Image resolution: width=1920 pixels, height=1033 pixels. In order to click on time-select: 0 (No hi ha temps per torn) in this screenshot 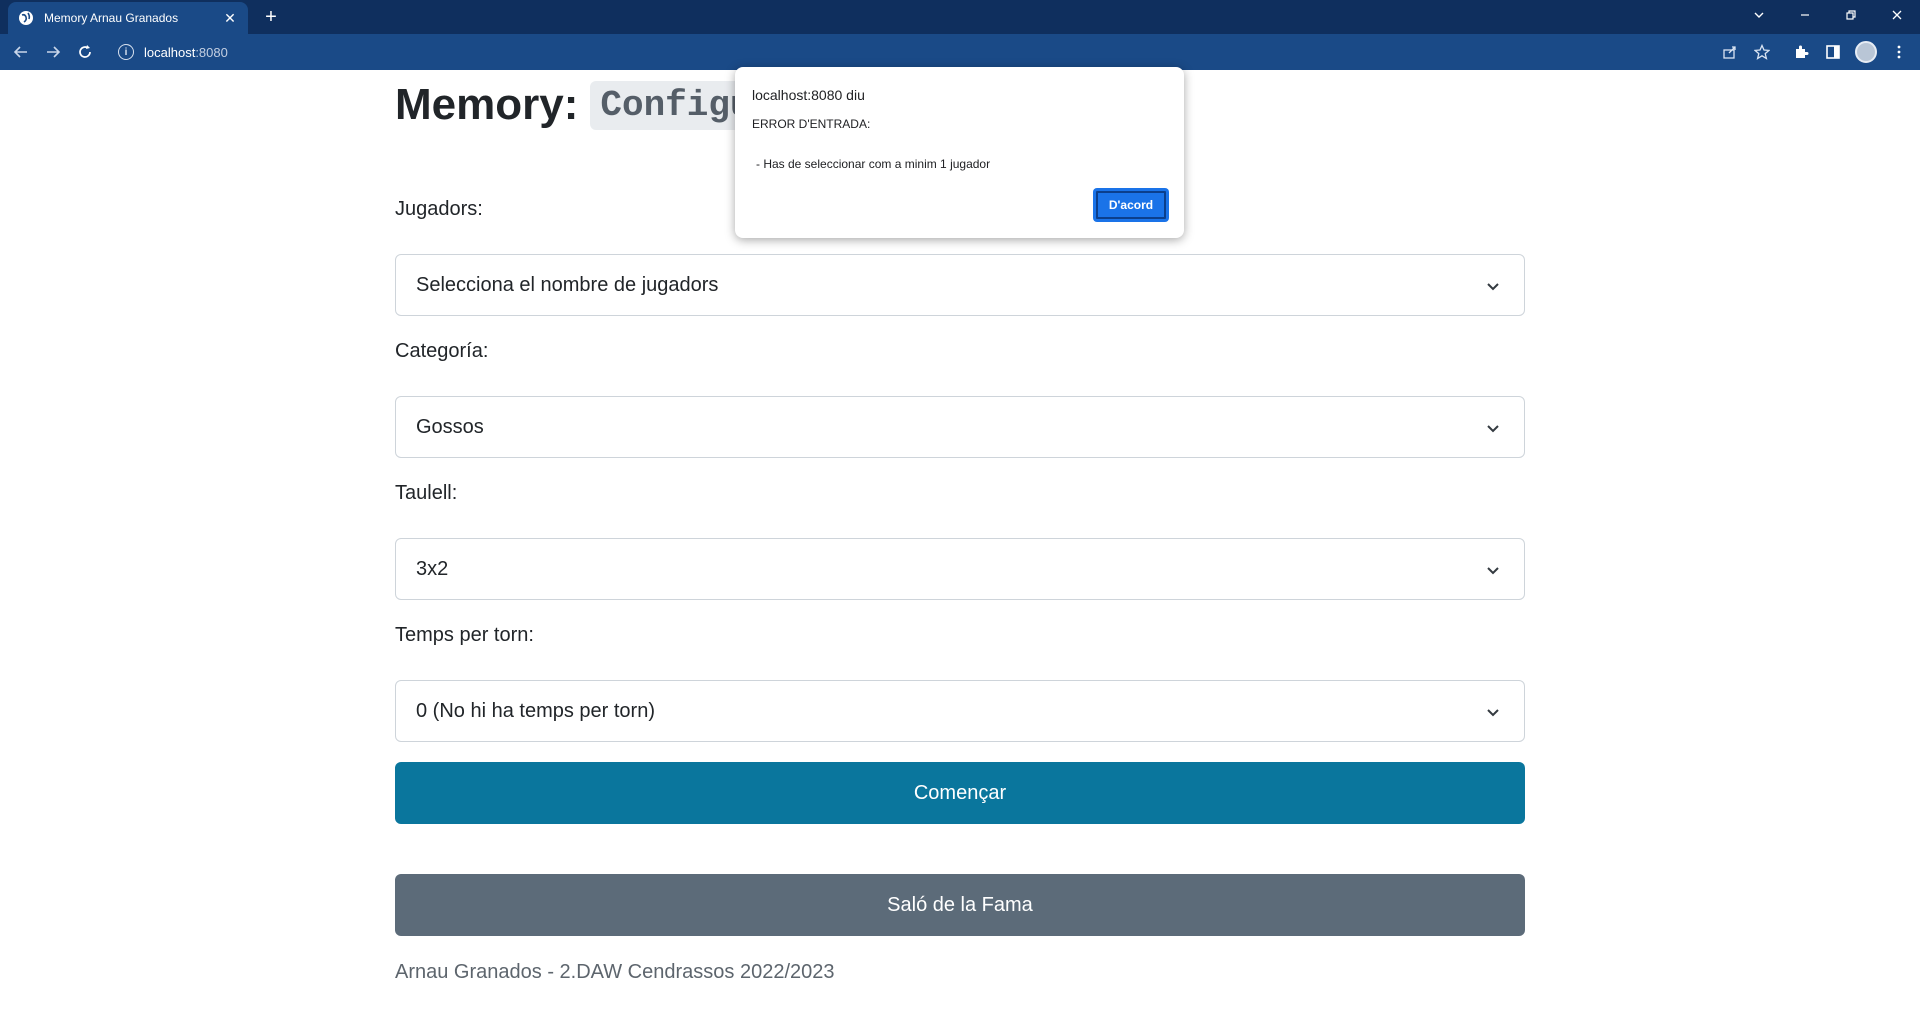, I will do `click(960, 711)`.